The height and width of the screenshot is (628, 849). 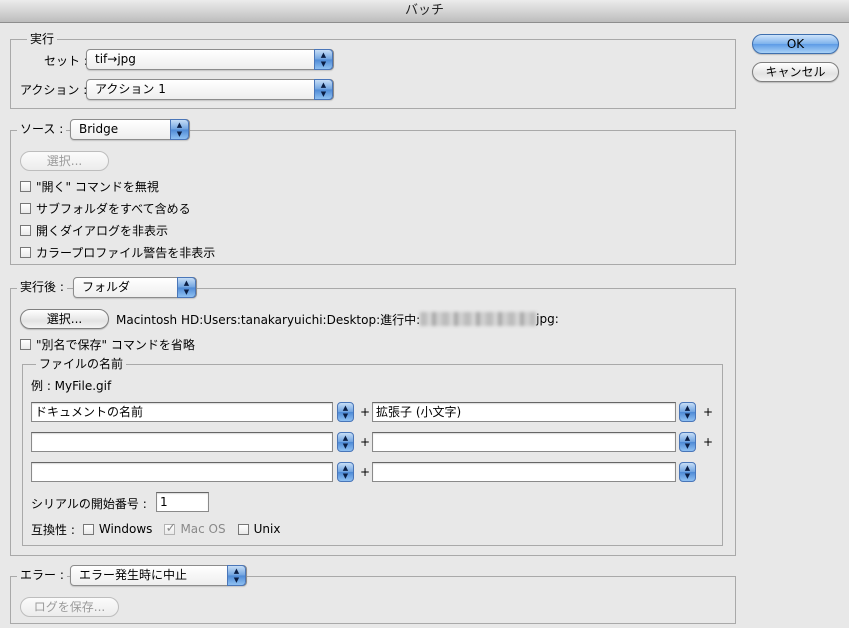 What do you see at coordinates (97, 186) in the screenshot?
I see `ignore-open-label: "開く" コマンドを無視` at bounding box center [97, 186].